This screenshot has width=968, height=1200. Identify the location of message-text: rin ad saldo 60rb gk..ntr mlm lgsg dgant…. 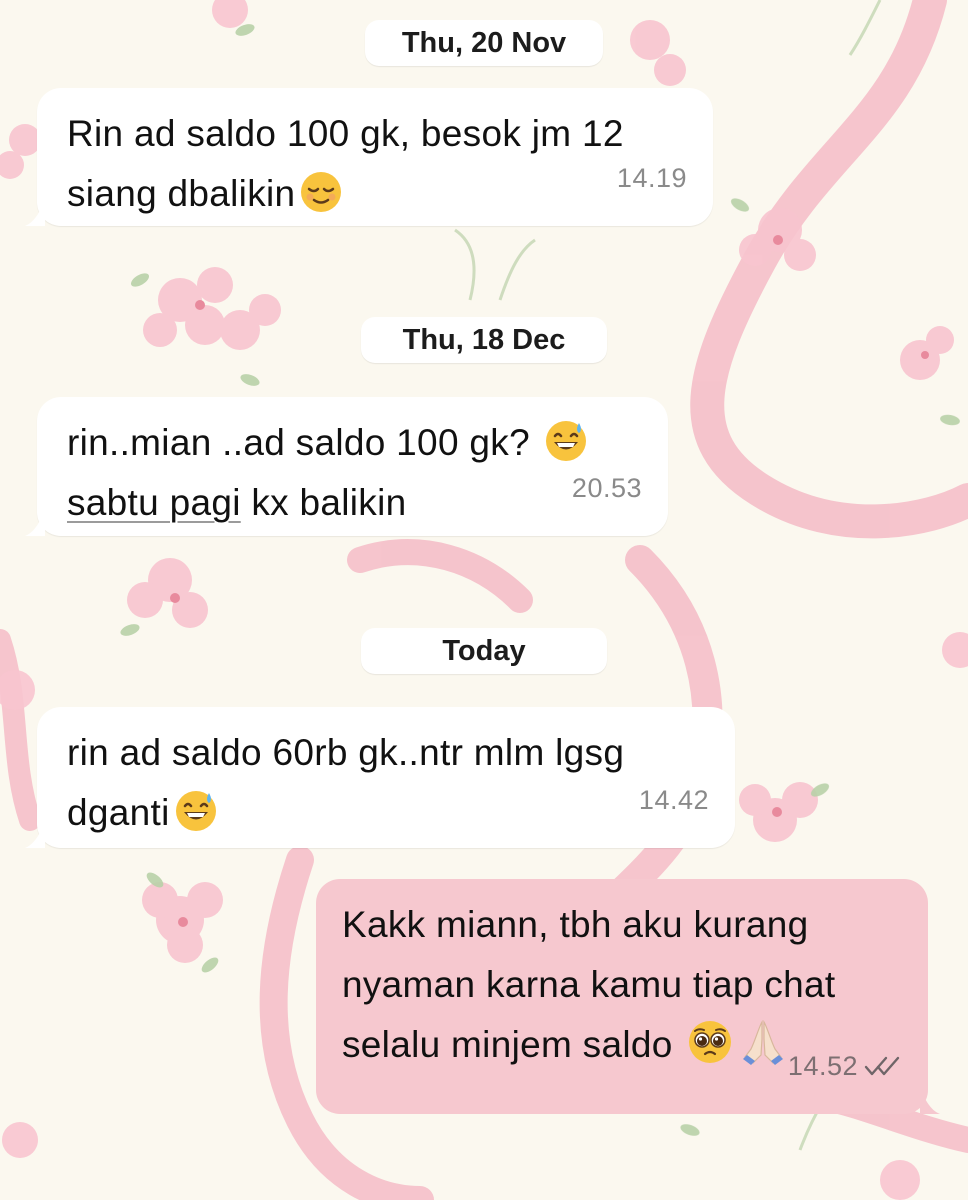
(346, 782).